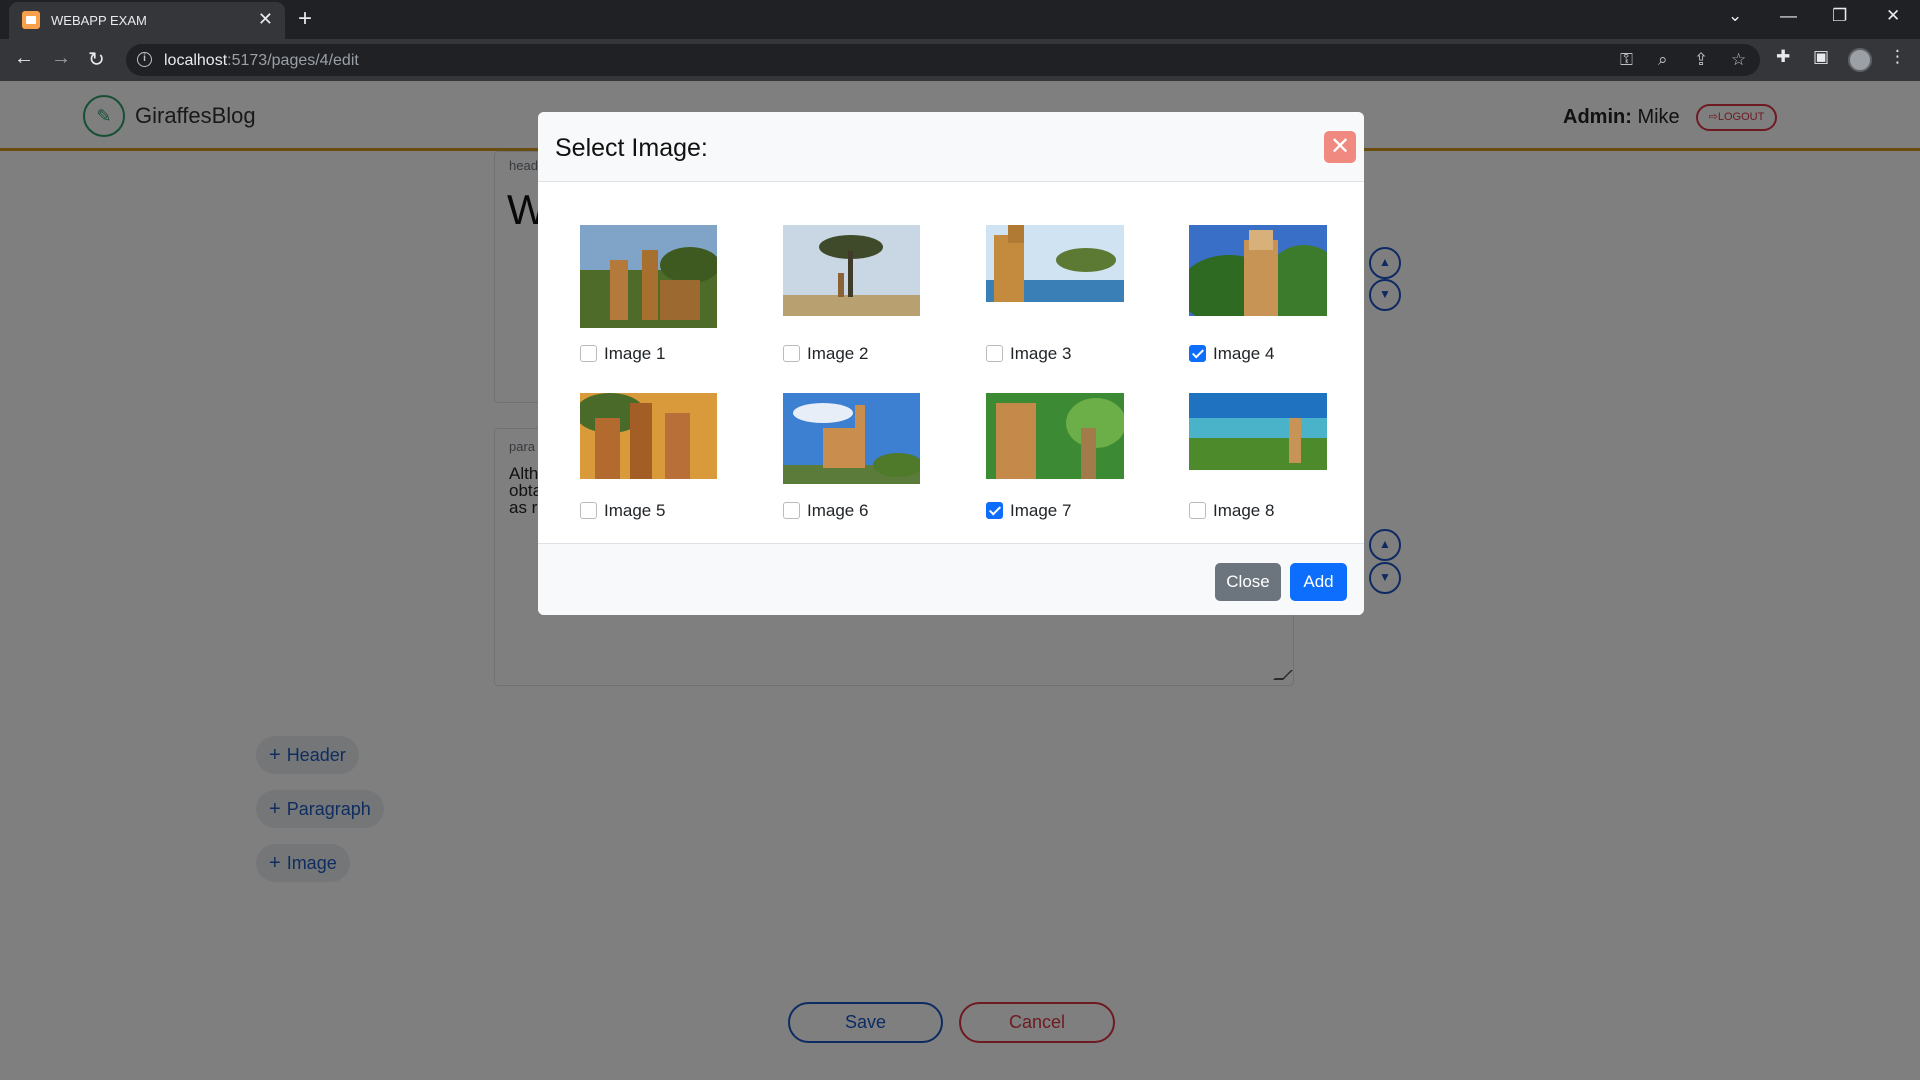  What do you see at coordinates (96, 59) in the screenshot?
I see `reload-icon: ↻` at bounding box center [96, 59].